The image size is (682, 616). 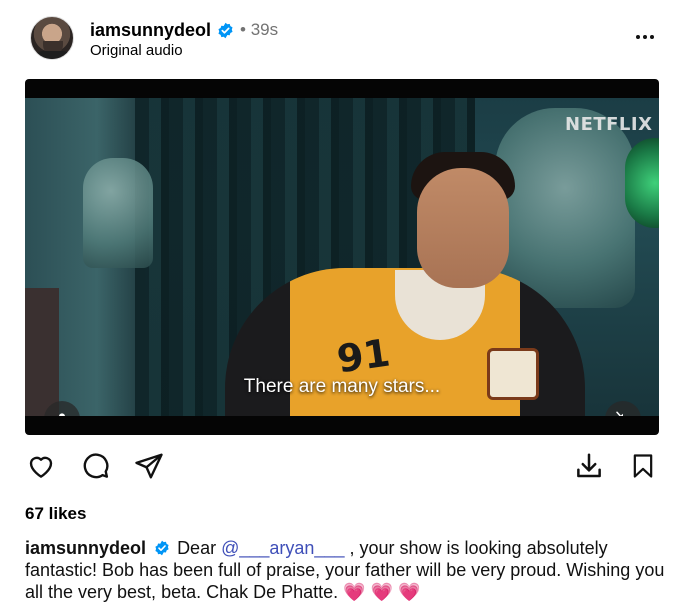 I want to click on post-time: • 39s, so click(x=259, y=29).